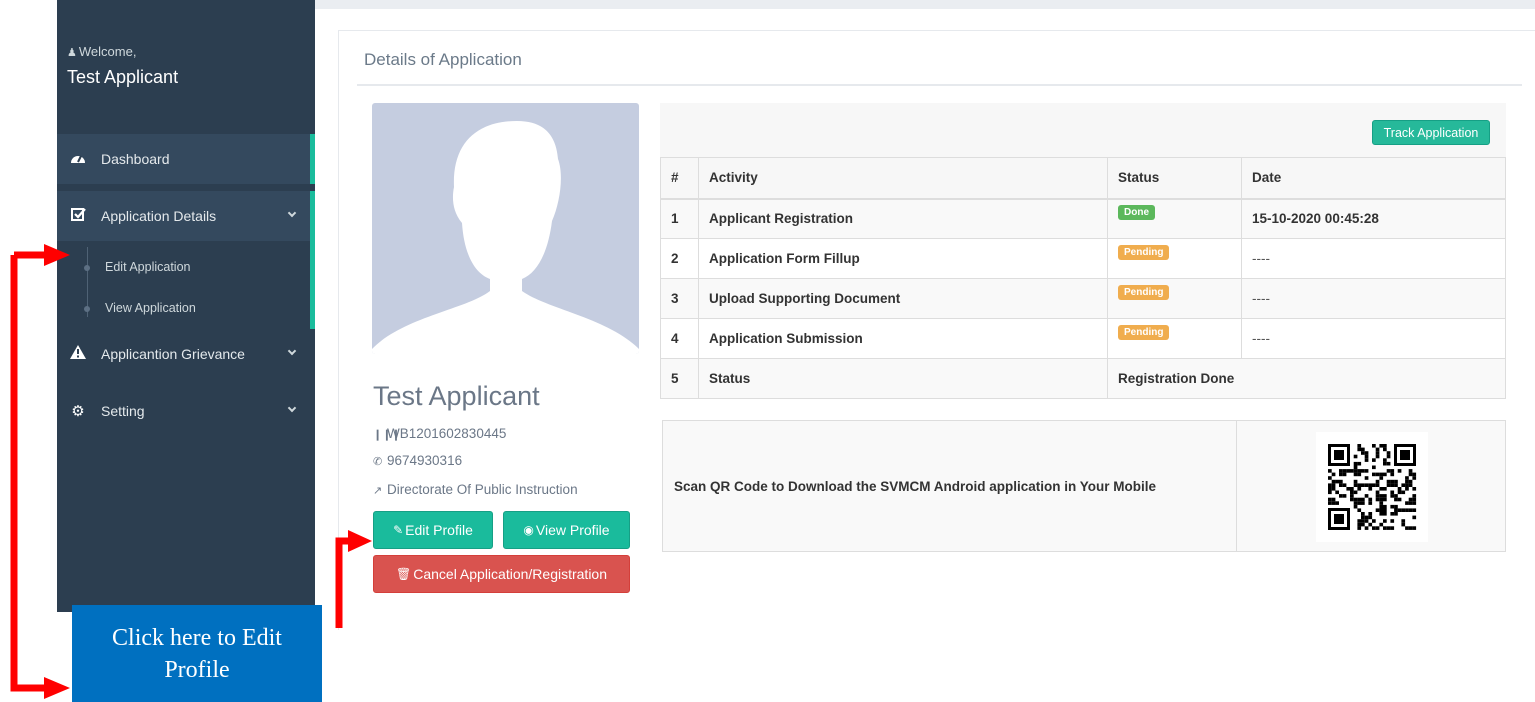  Describe the element at coordinates (57, 688) in the screenshot. I see `arrow-head-icon` at that location.